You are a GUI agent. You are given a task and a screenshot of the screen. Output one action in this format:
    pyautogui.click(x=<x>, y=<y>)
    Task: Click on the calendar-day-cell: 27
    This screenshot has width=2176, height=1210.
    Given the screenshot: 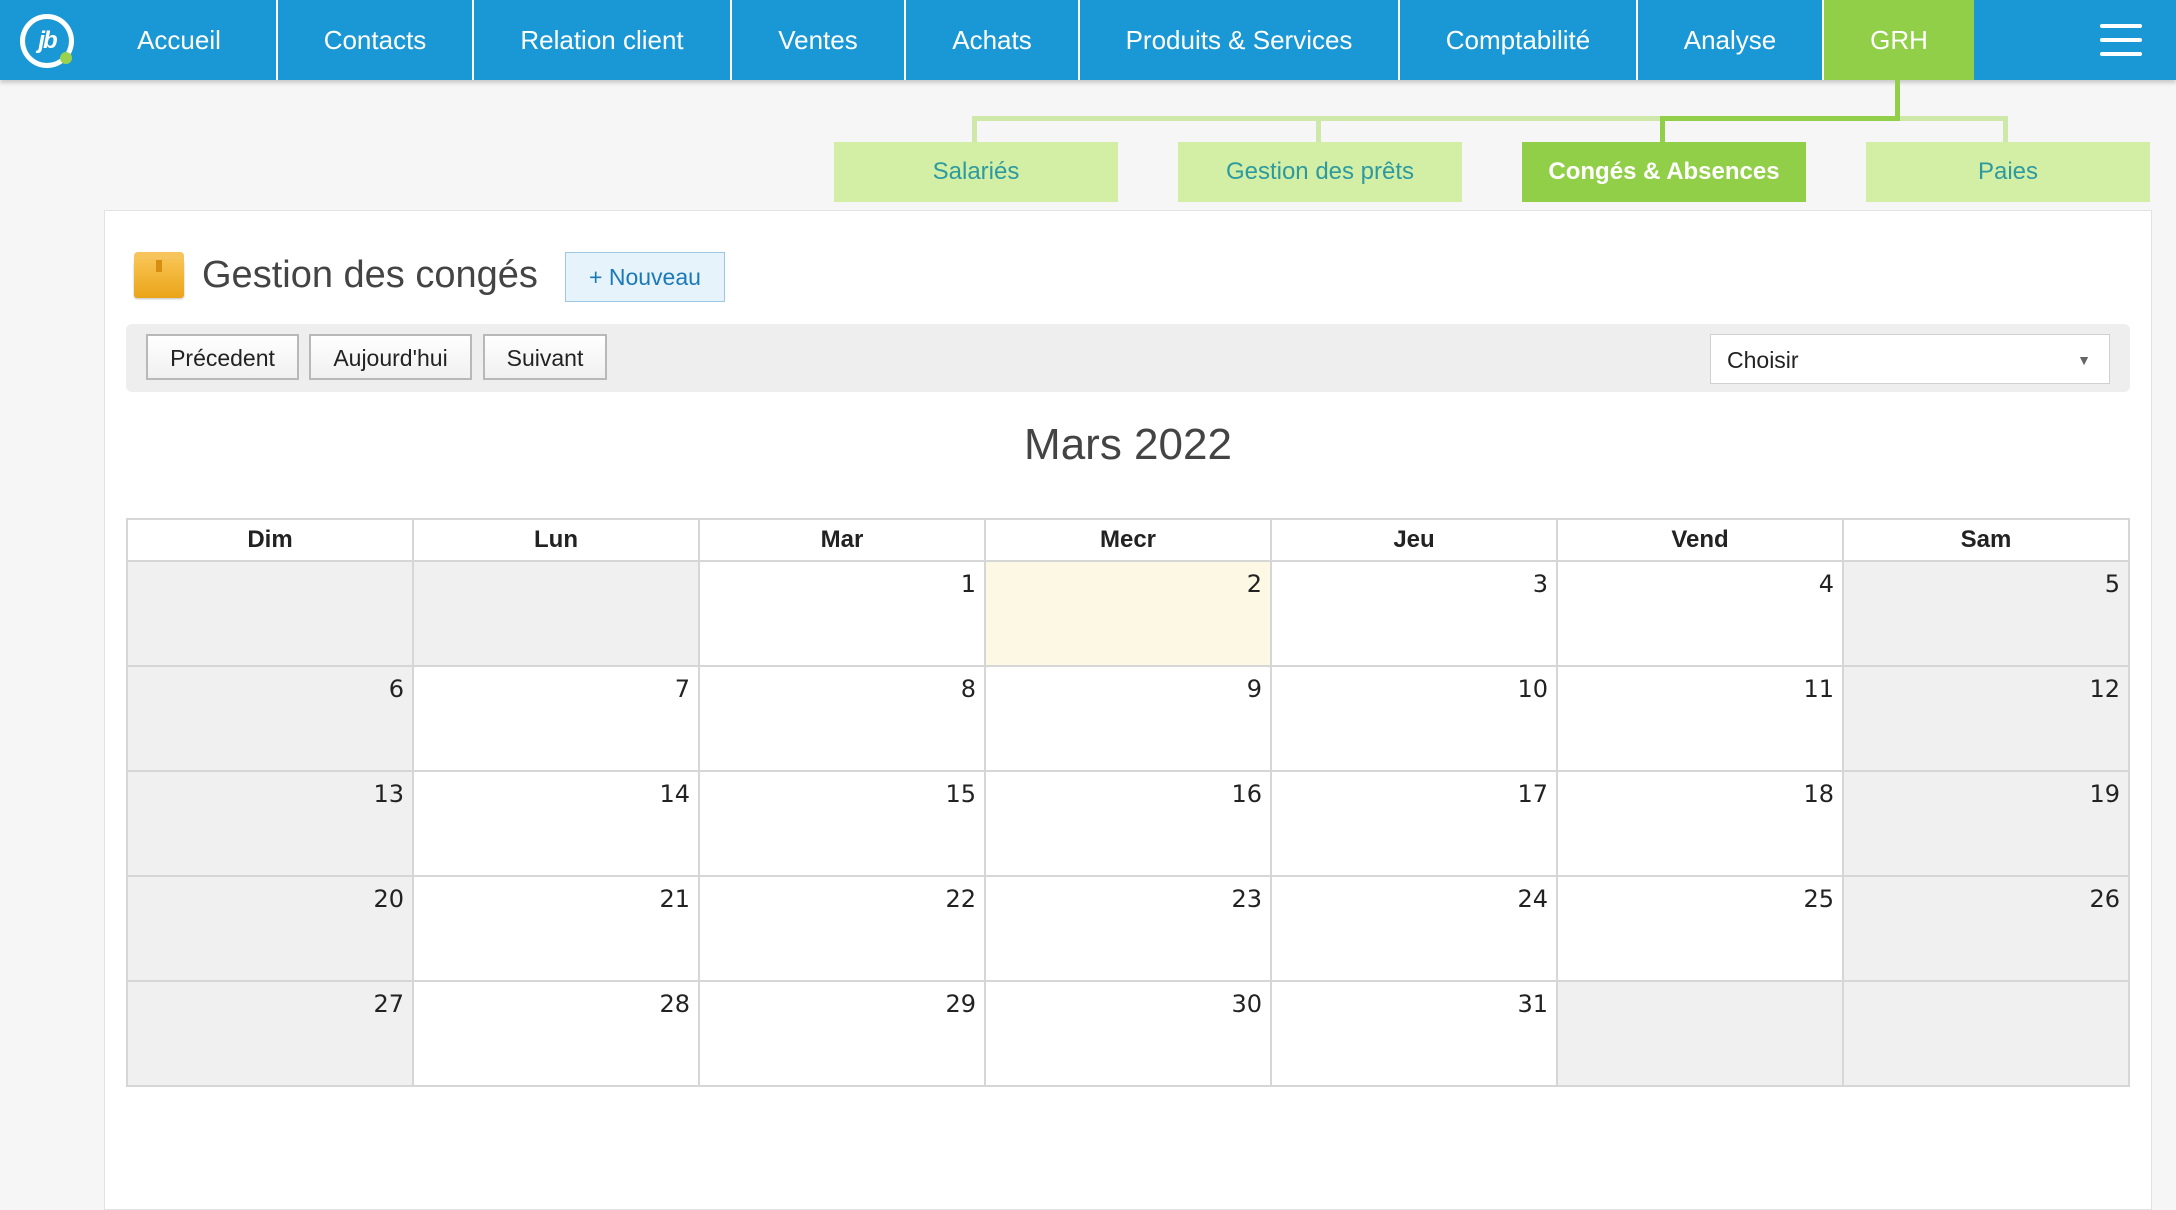 What is the action you would take?
    pyautogui.click(x=270, y=1033)
    